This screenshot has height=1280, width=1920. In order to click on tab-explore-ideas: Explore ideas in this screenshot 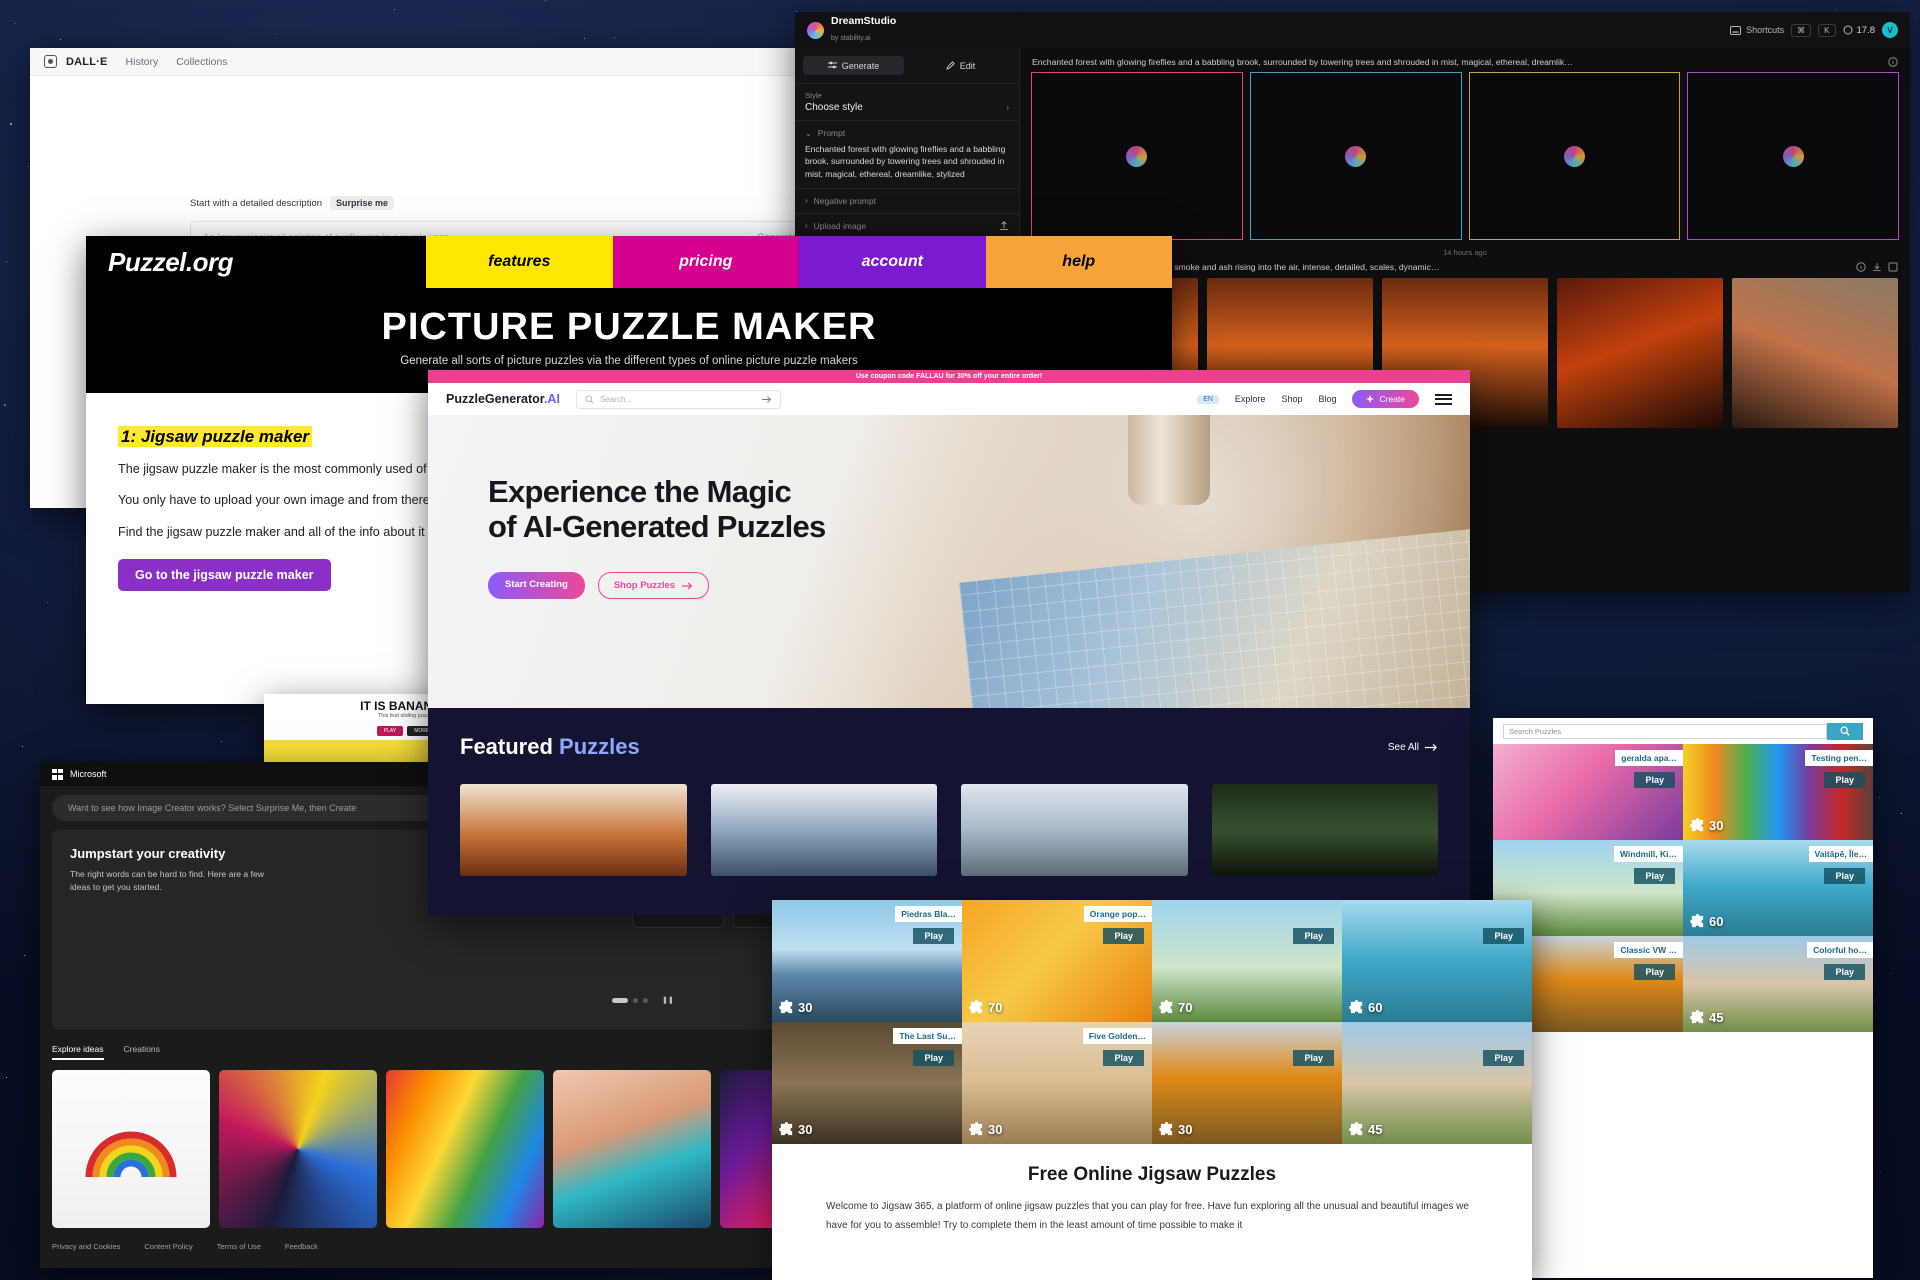, I will do `click(78, 1052)`.